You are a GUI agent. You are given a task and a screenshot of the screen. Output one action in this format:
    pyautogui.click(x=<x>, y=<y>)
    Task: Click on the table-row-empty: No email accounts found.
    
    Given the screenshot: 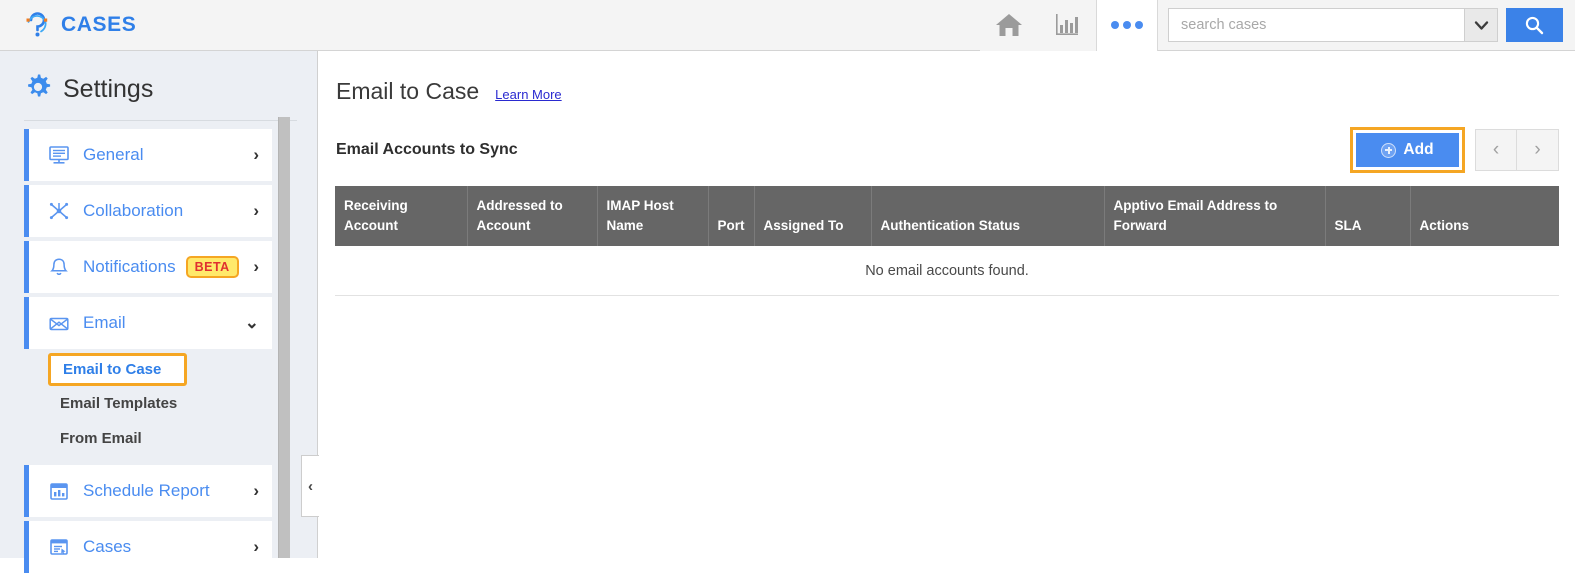 What is the action you would take?
    pyautogui.click(x=947, y=271)
    